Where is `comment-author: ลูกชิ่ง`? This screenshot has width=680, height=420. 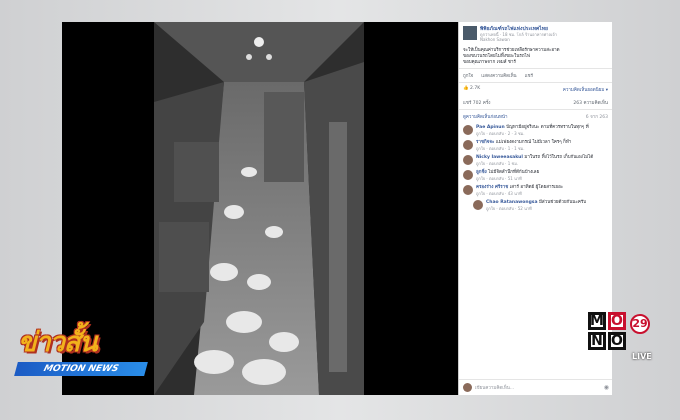 comment-author: ลูกชิ่ง is located at coordinates (481, 172).